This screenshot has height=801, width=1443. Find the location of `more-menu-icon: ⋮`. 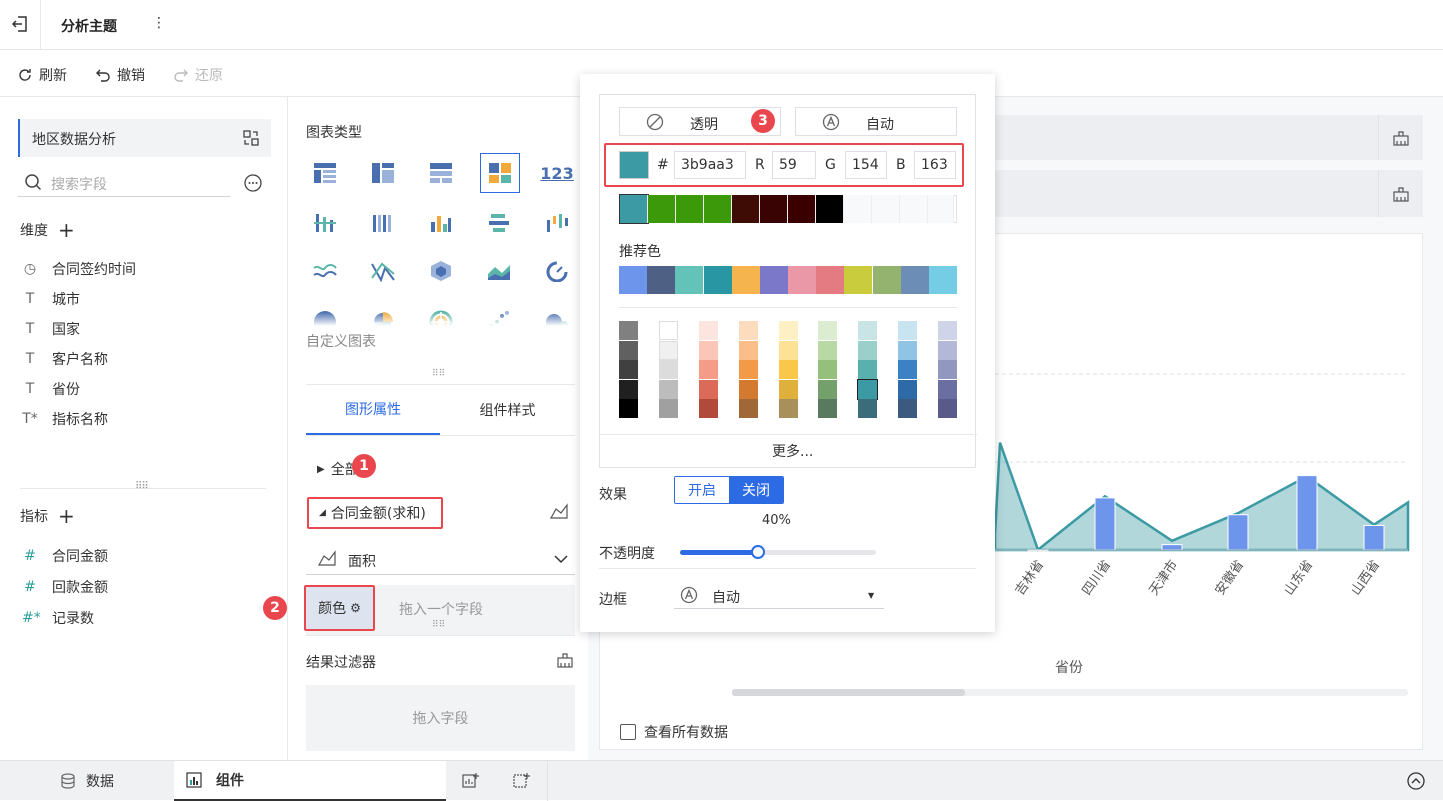

more-menu-icon: ⋮ is located at coordinates (159, 23).